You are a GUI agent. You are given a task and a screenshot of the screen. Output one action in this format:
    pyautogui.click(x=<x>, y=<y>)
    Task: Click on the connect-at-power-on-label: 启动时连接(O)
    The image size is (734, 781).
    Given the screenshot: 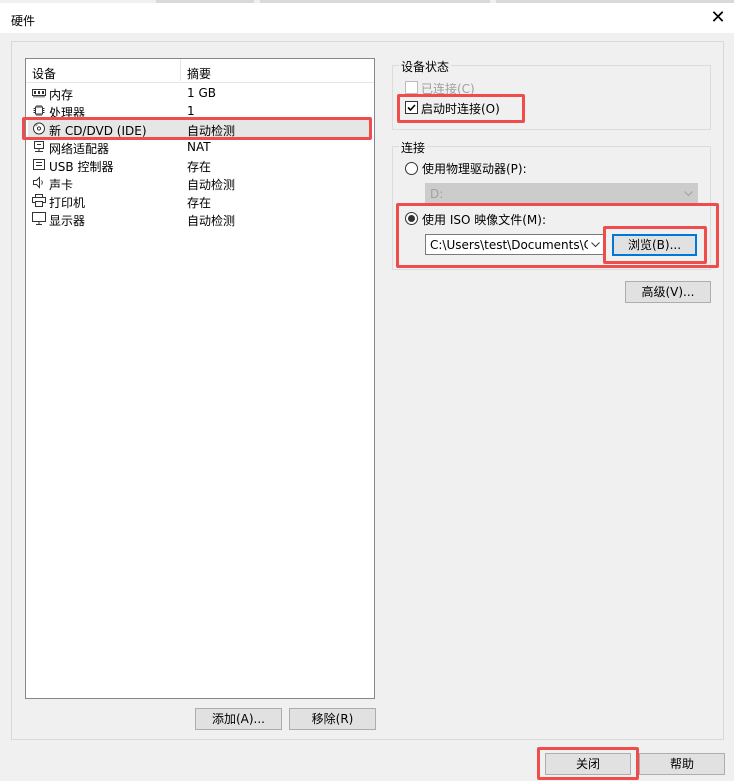 What is the action you would take?
    pyautogui.click(x=460, y=109)
    